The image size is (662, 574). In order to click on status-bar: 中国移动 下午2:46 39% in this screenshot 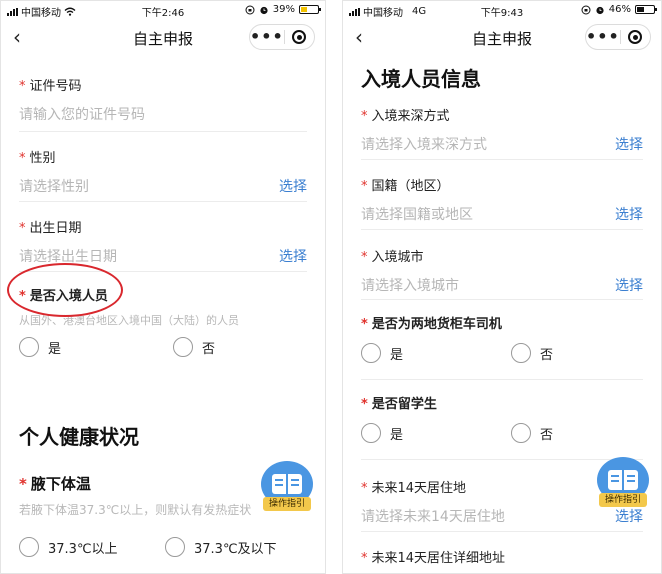, I will do `click(163, 10)`.